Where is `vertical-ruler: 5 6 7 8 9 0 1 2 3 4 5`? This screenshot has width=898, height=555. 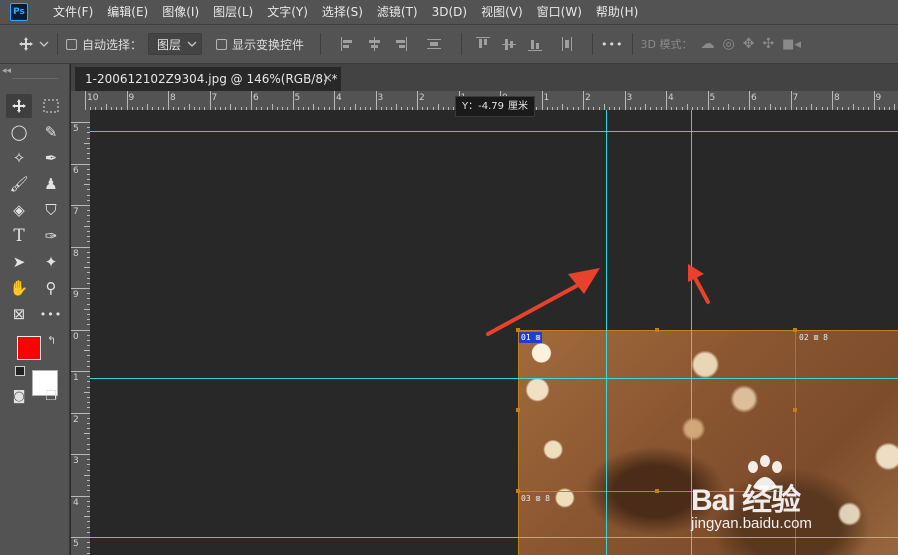
vertical-ruler: 5 6 7 8 9 0 1 2 3 4 5 is located at coordinates (81, 332).